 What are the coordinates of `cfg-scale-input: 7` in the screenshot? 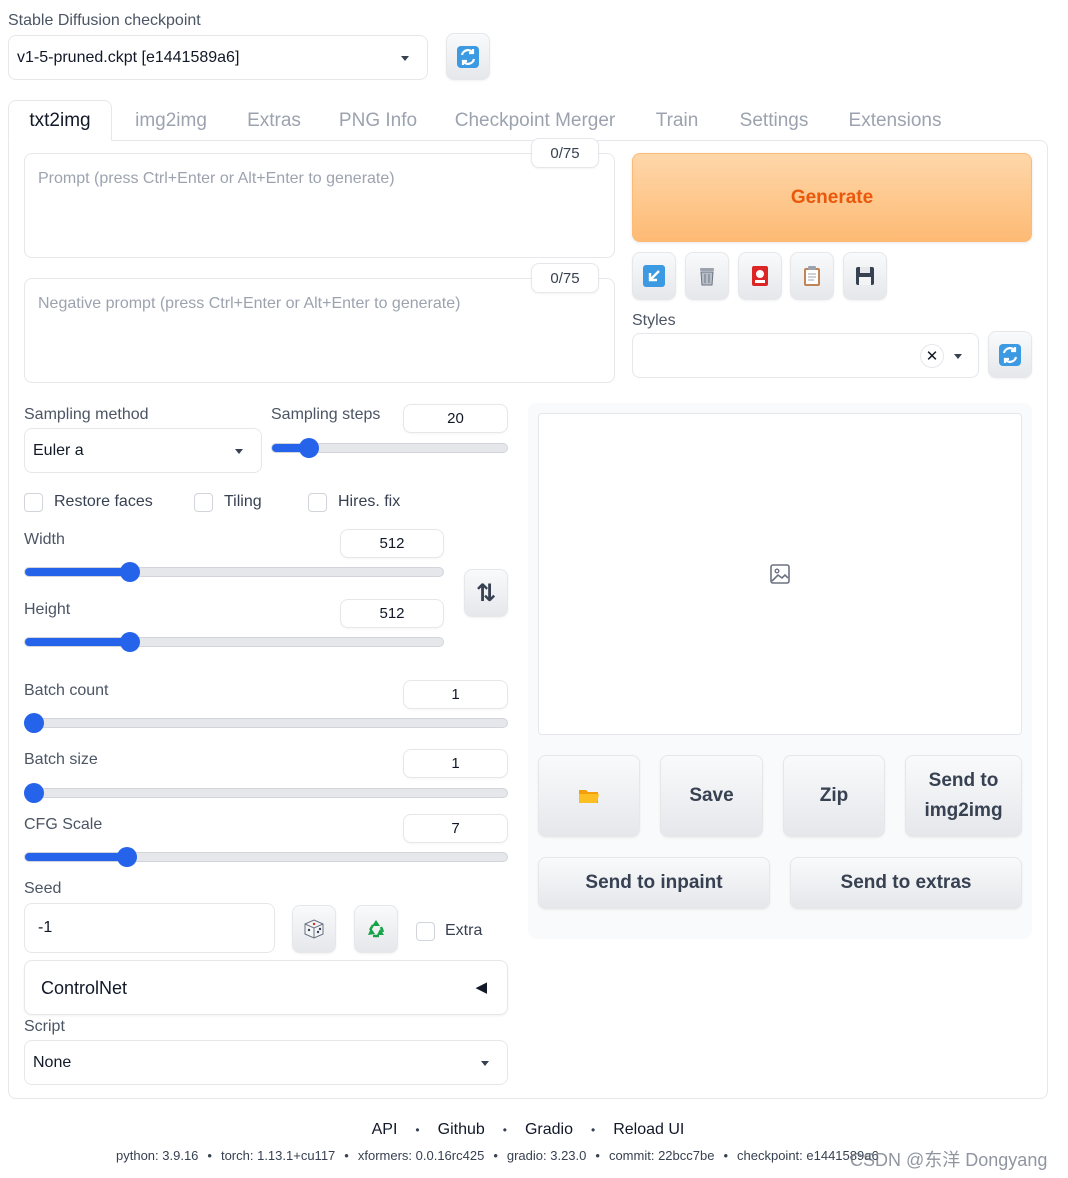 It's located at (455, 828).